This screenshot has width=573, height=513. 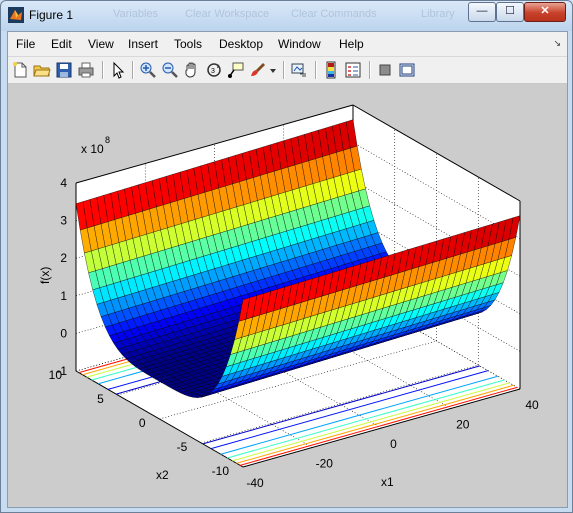 I want to click on x-tick-label: 40, so click(x=532, y=405).